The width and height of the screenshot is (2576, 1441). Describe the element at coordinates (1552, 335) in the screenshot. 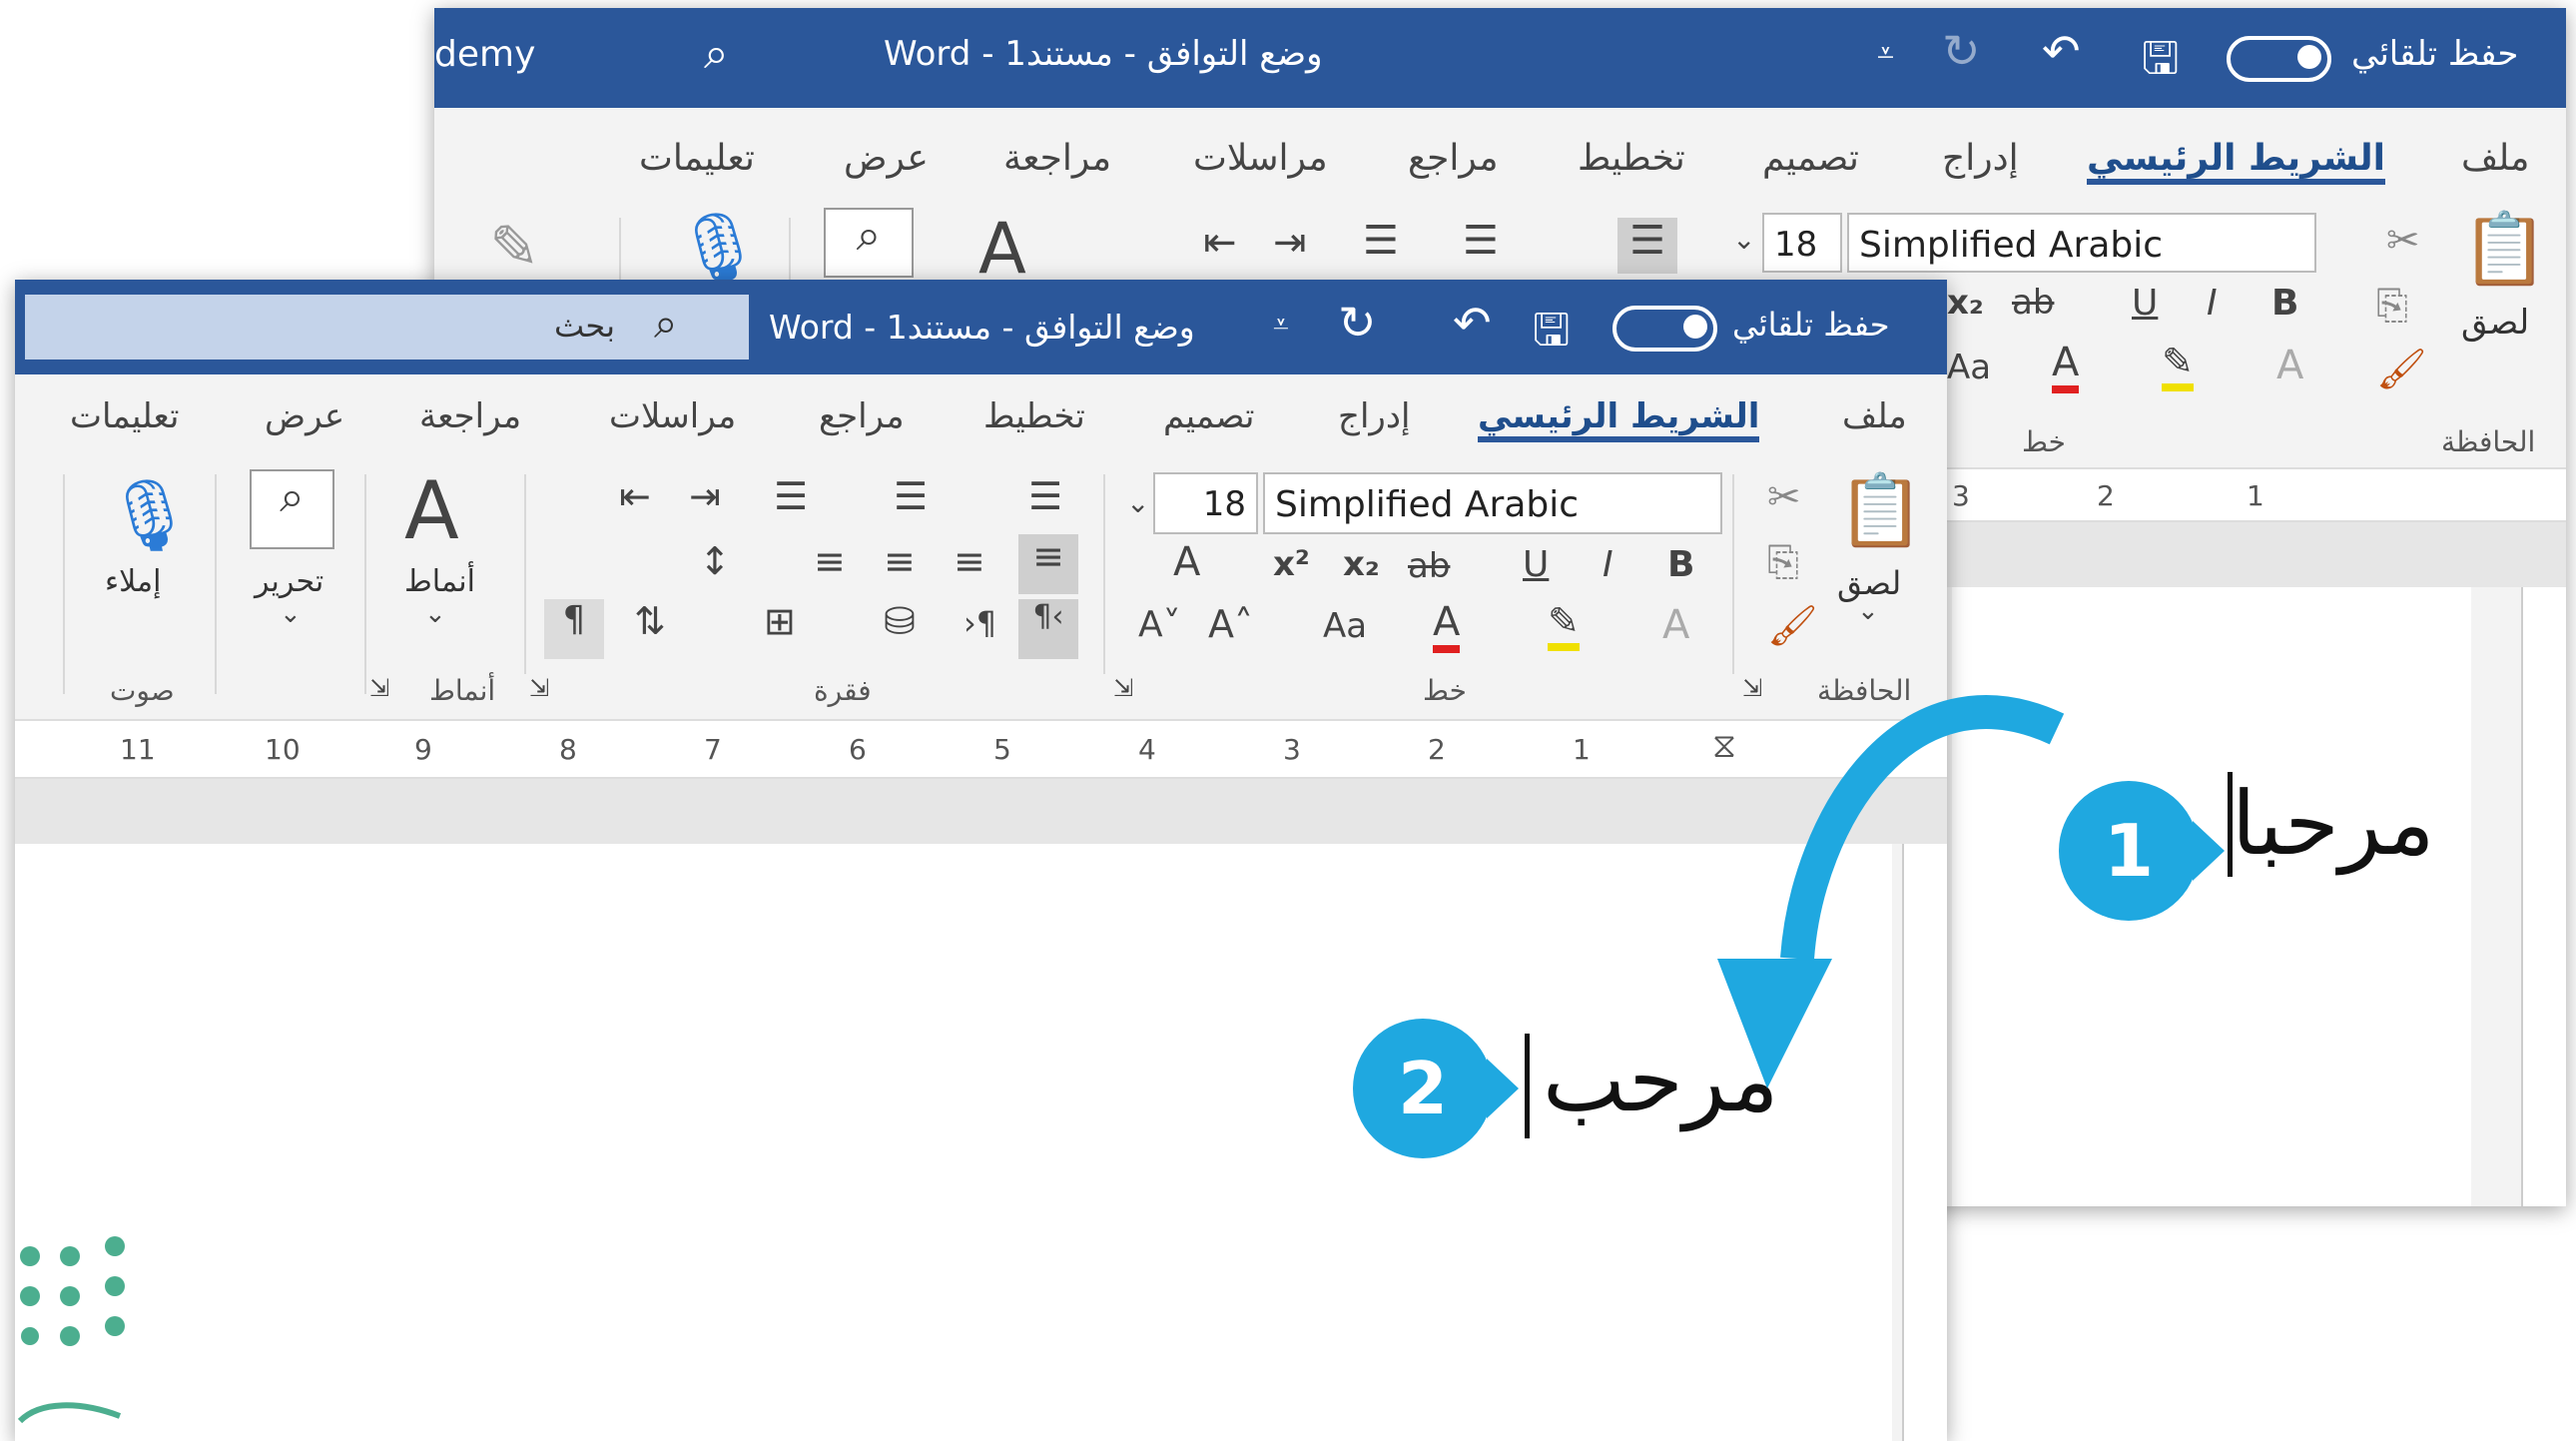

I see `front-save-icon: 🖫` at that location.